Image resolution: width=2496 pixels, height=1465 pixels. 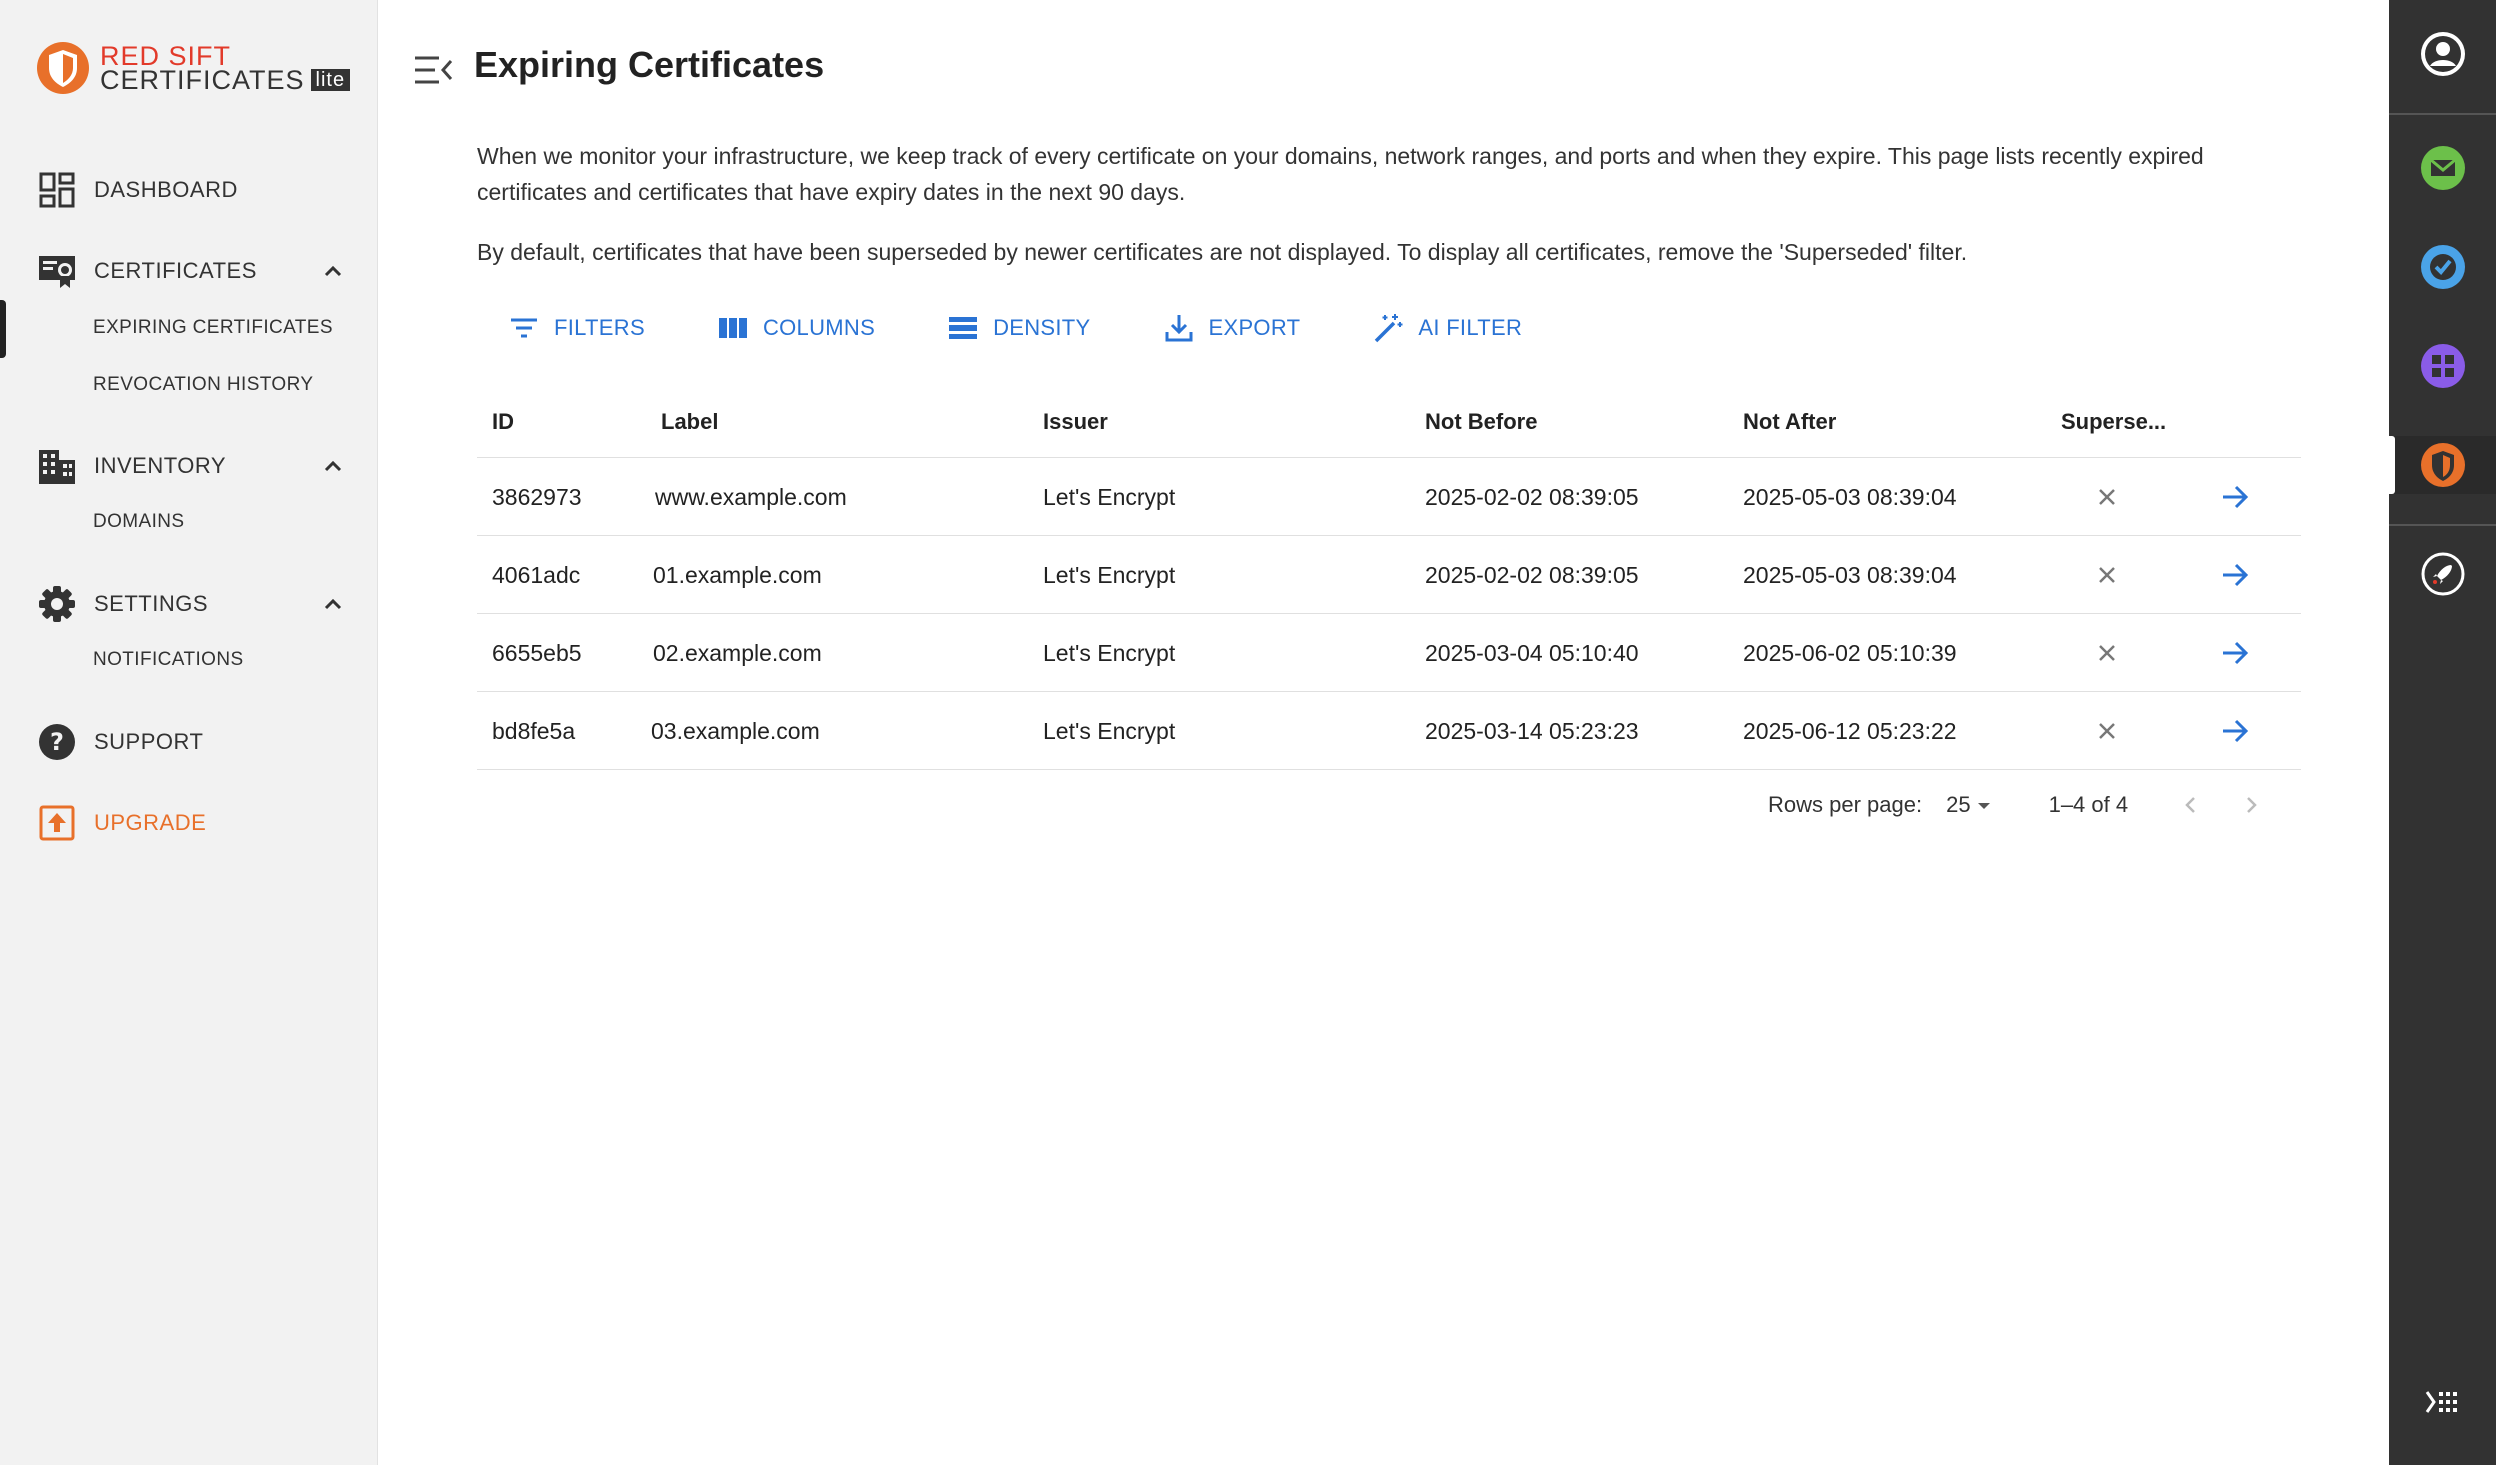 What do you see at coordinates (819, 327) in the screenshot?
I see `columns-label: COLUMNS` at bounding box center [819, 327].